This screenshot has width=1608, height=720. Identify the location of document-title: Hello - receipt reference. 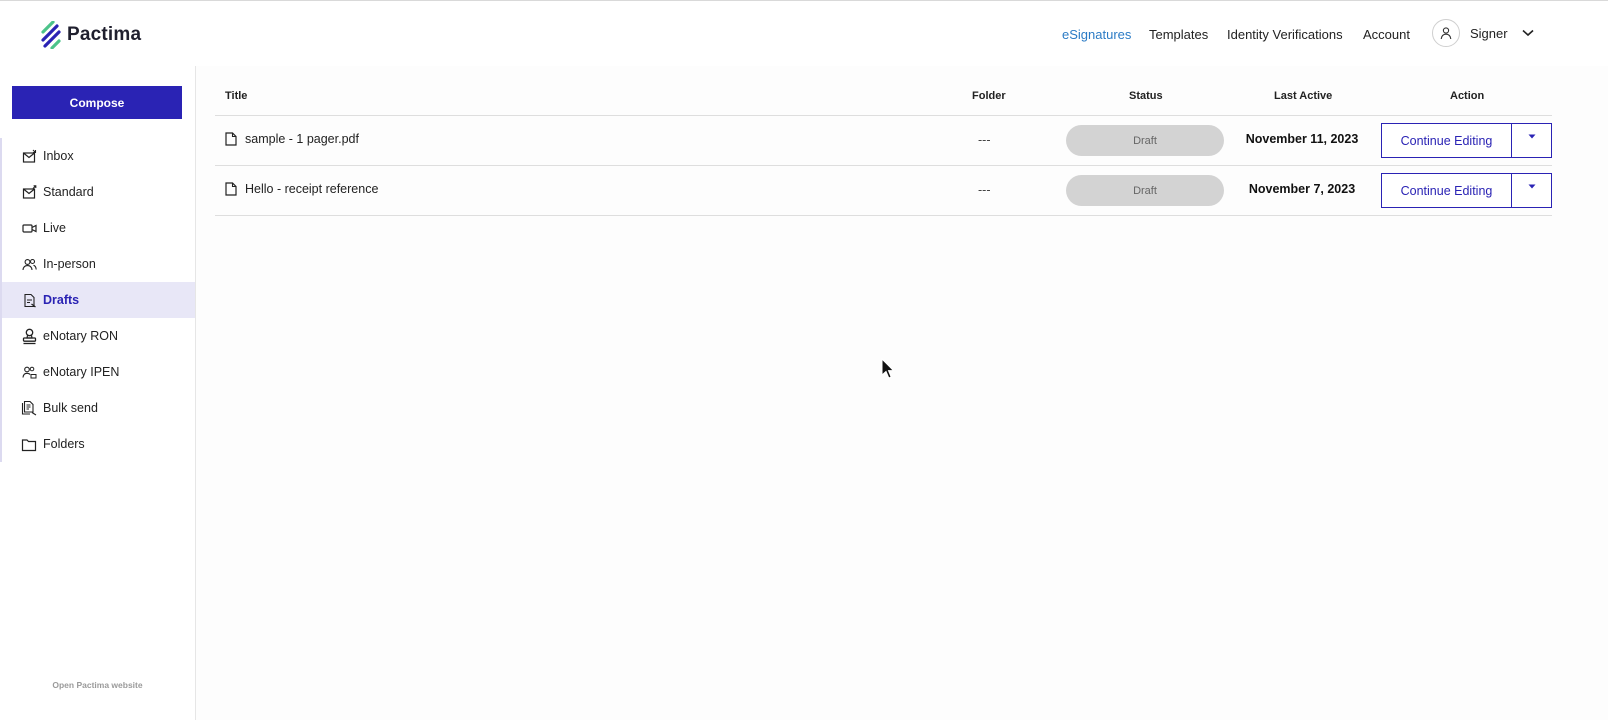
(301, 189).